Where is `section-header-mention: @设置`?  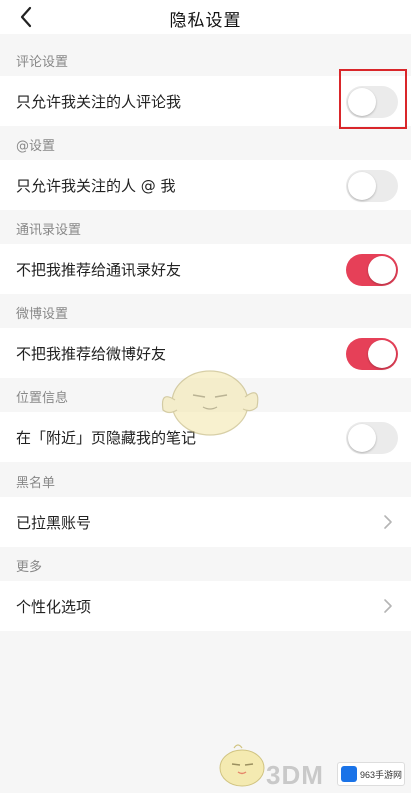 section-header-mention: @设置 is located at coordinates (36, 146).